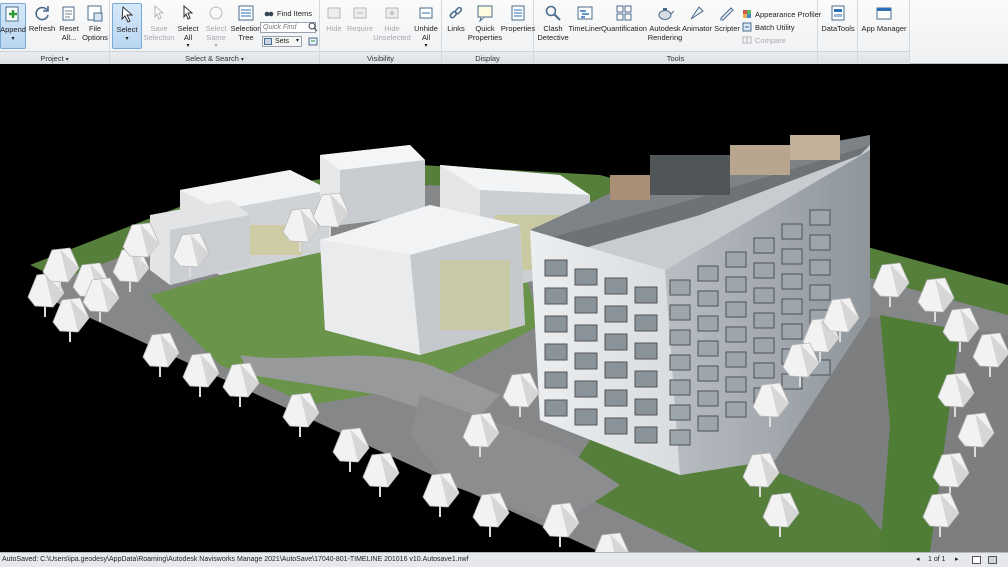 This screenshot has width=1008, height=567. I want to click on quantification-label: Quantification, so click(624, 28).